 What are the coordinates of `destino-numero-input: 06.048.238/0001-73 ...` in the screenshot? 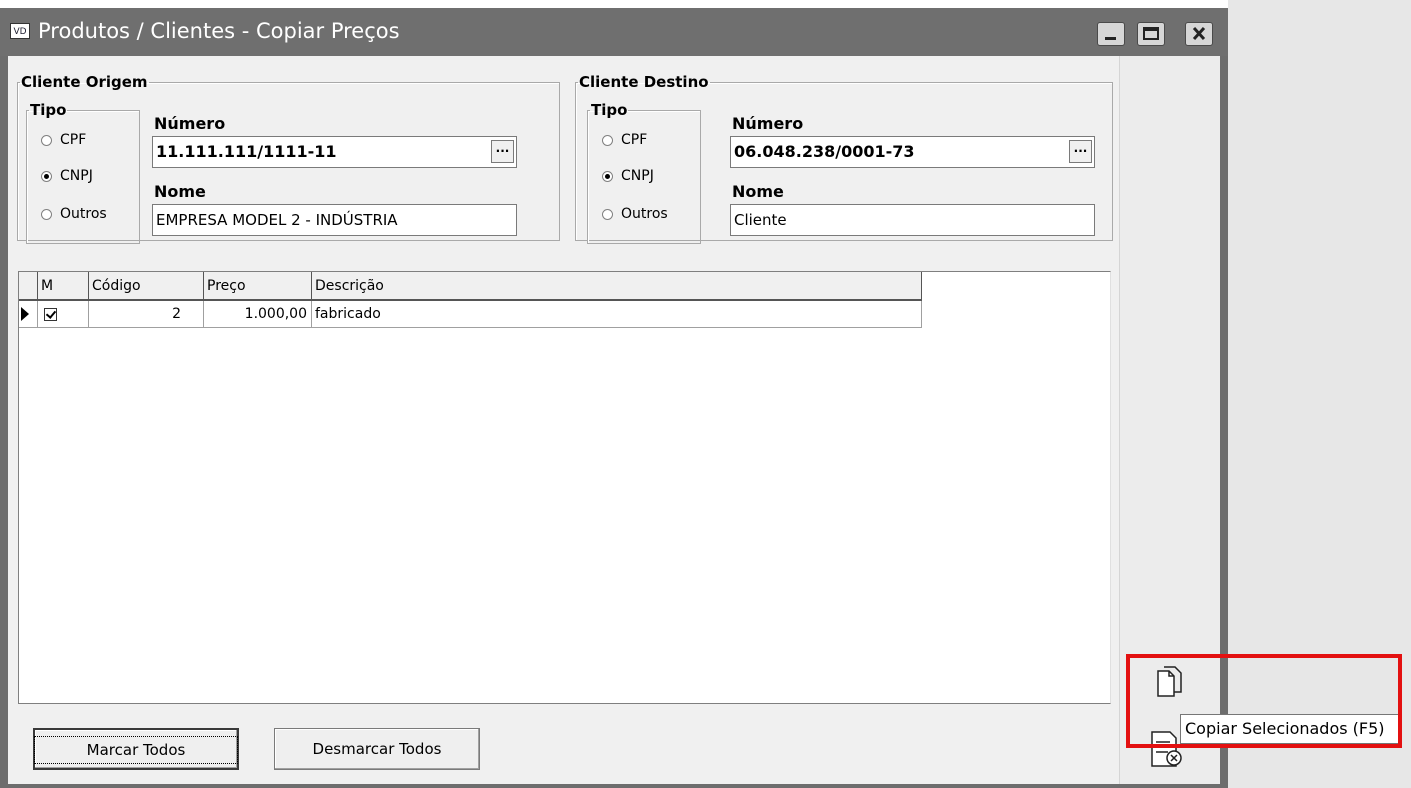 It's located at (912, 152).